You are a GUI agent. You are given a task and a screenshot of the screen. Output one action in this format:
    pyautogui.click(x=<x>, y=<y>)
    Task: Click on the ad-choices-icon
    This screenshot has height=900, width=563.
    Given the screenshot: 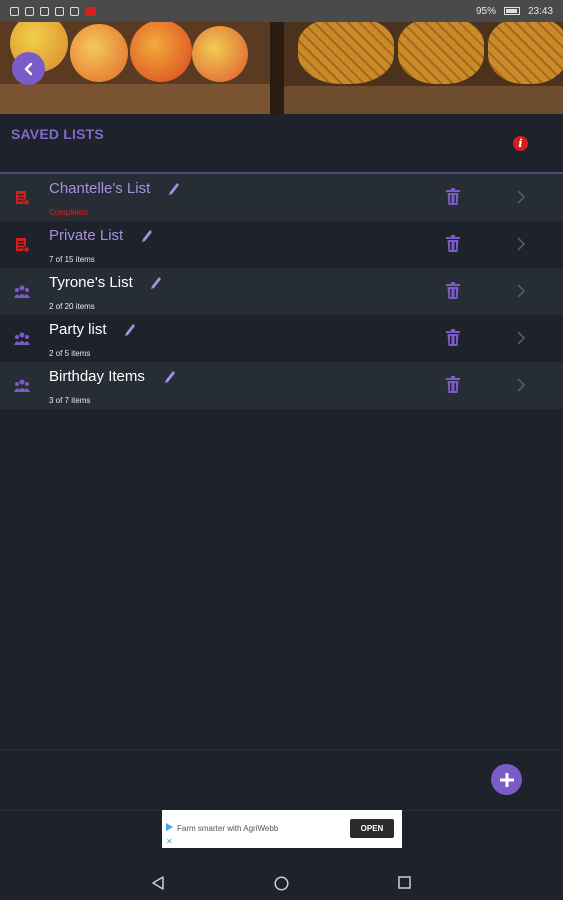 What is the action you would take?
    pyautogui.click(x=169, y=827)
    